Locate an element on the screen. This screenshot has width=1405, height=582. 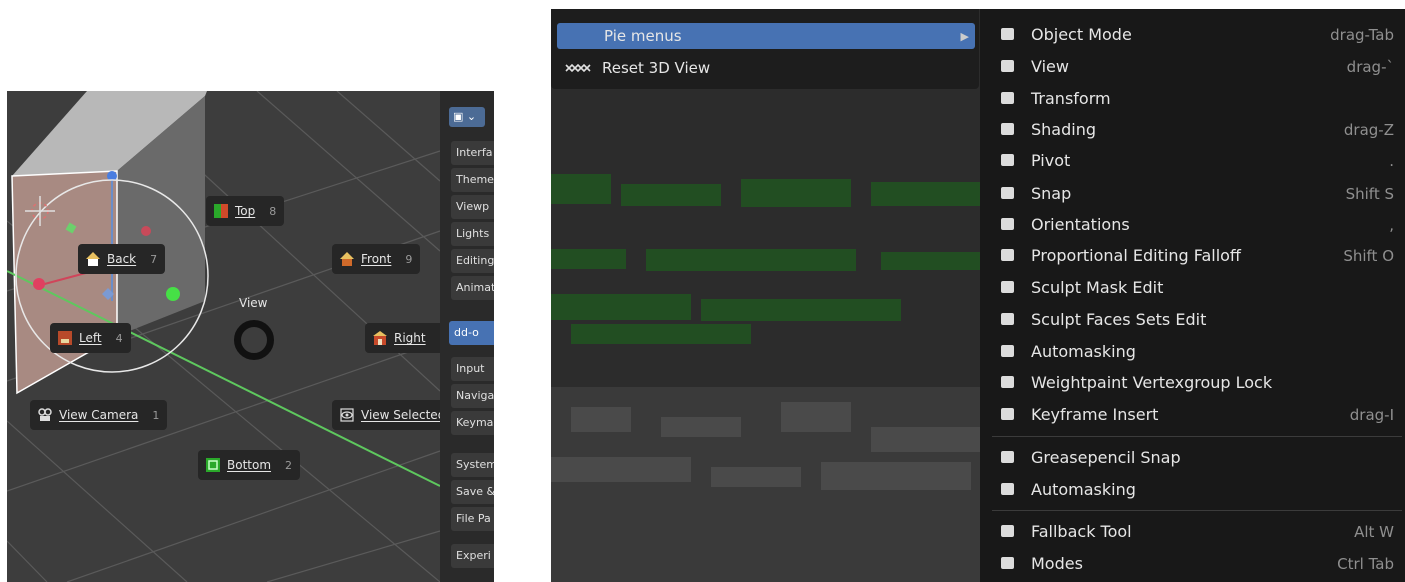
pref-tab-experimental: Experi is located at coordinates (472, 556).